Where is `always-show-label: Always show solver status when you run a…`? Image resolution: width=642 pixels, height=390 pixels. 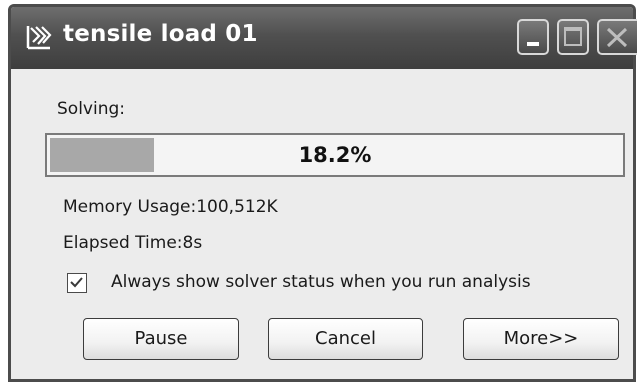
always-show-label: Always show solver status when you run a… is located at coordinates (321, 282).